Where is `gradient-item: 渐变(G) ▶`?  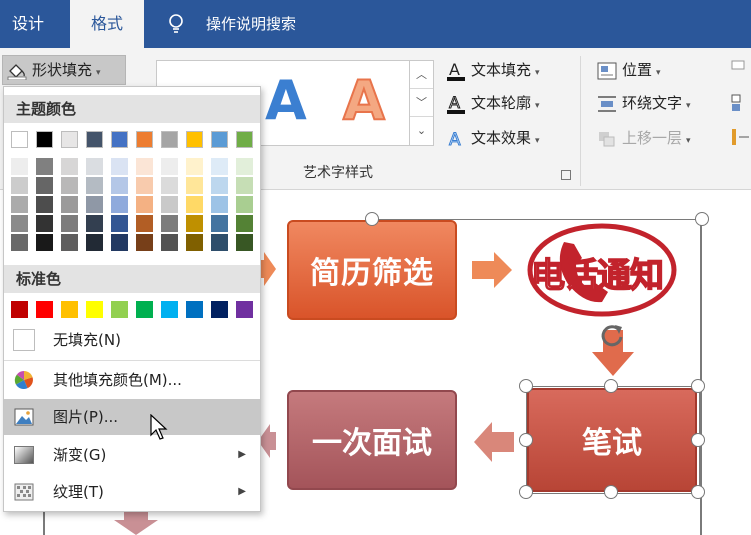 gradient-item: 渐变(G) ▶ is located at coordinates (132, 455).